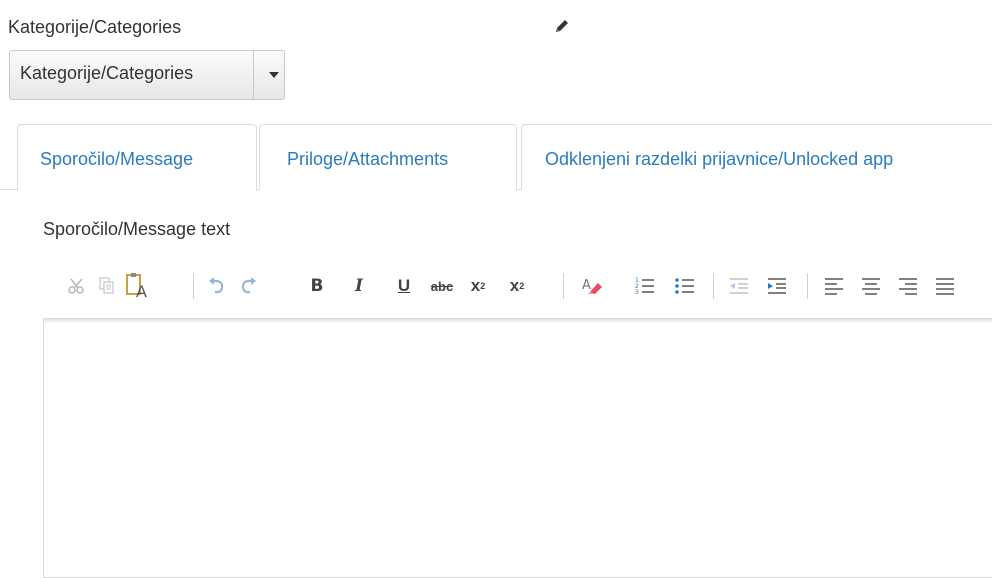 Image resolution: width=992 pixels, height=578 pixels. I want to click on select-divider, so click(253, 75).